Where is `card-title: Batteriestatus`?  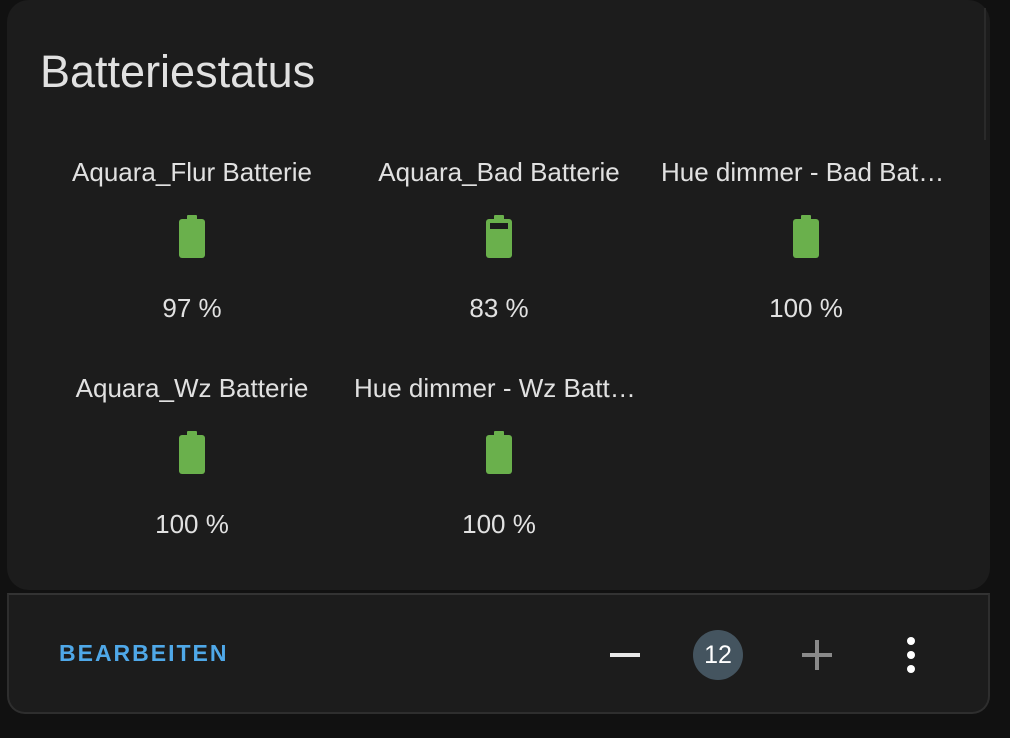 card-title: Batteriestatus is located at coordinates (178, 71).